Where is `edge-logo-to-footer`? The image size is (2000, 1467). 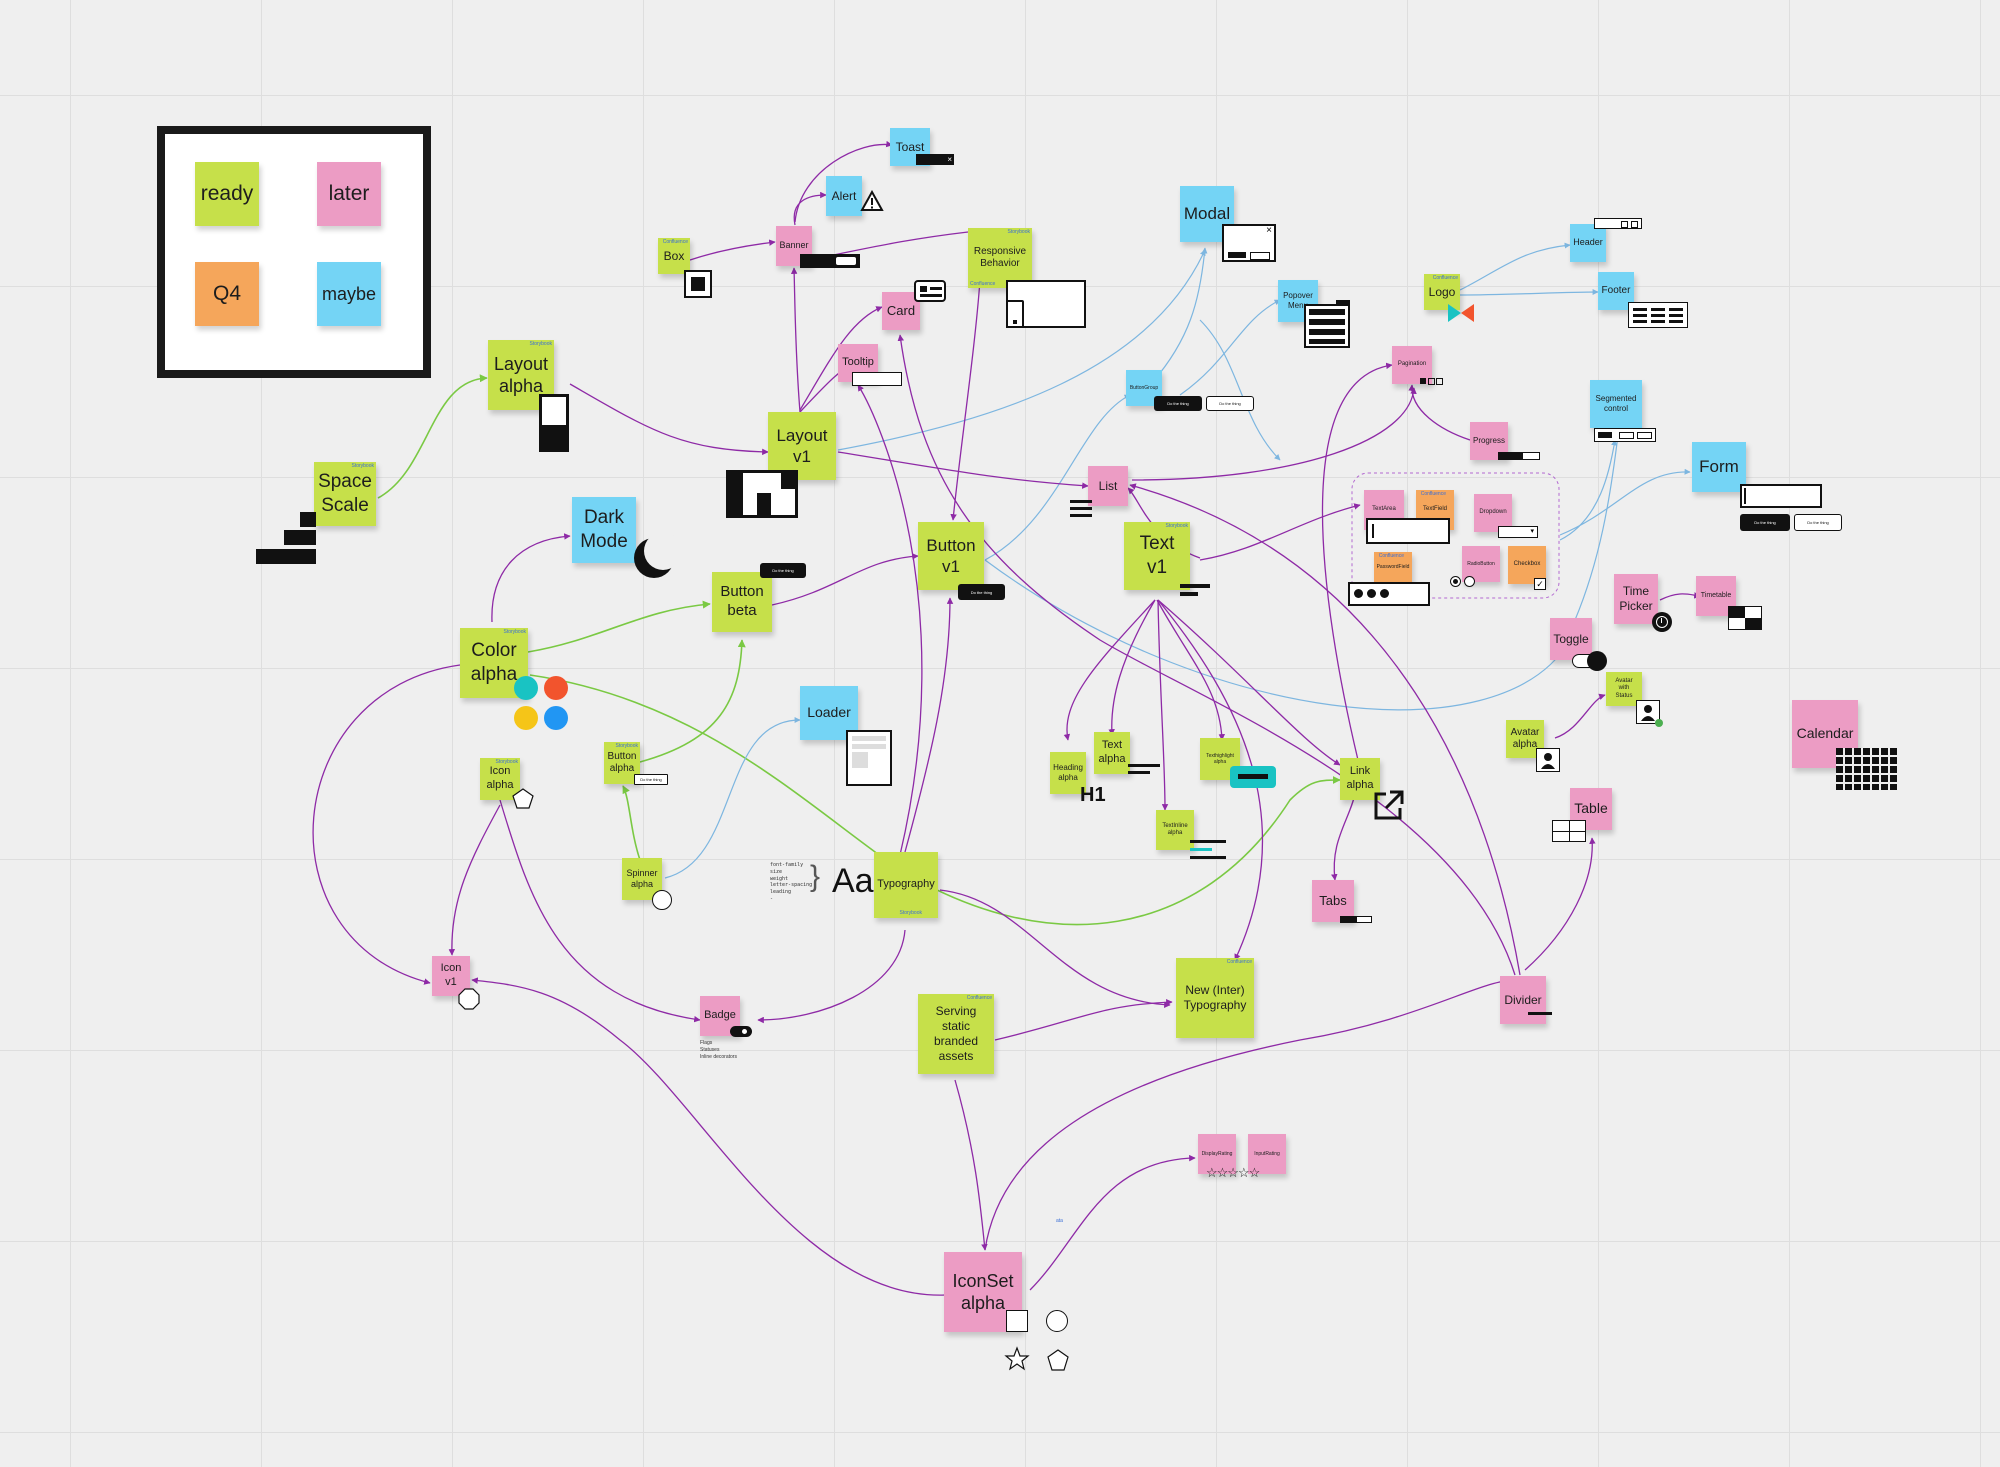
edge-logo-to-footer is located at coordinates (1529, 292).